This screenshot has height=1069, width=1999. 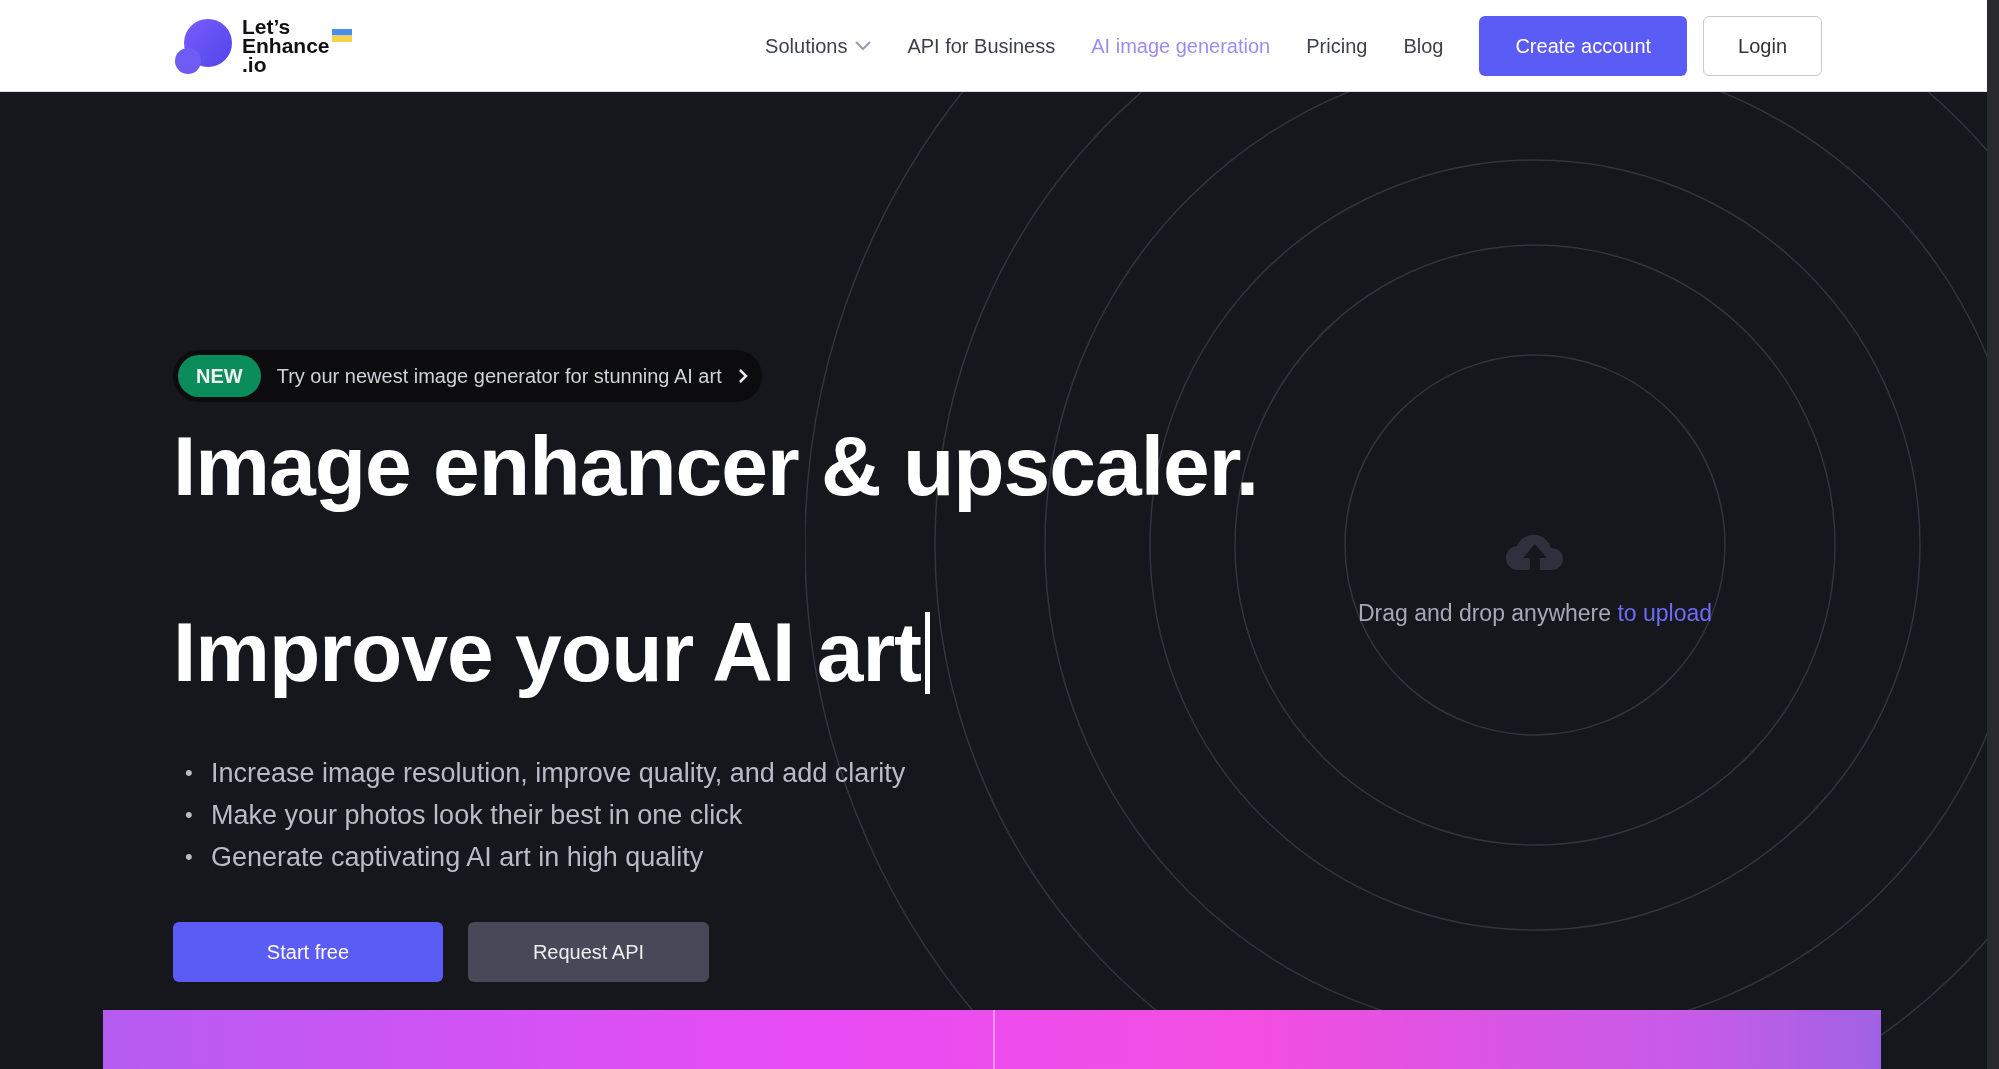 I want to click on logo-text: Let’s Enhance .io, so click(x=286, y=45).